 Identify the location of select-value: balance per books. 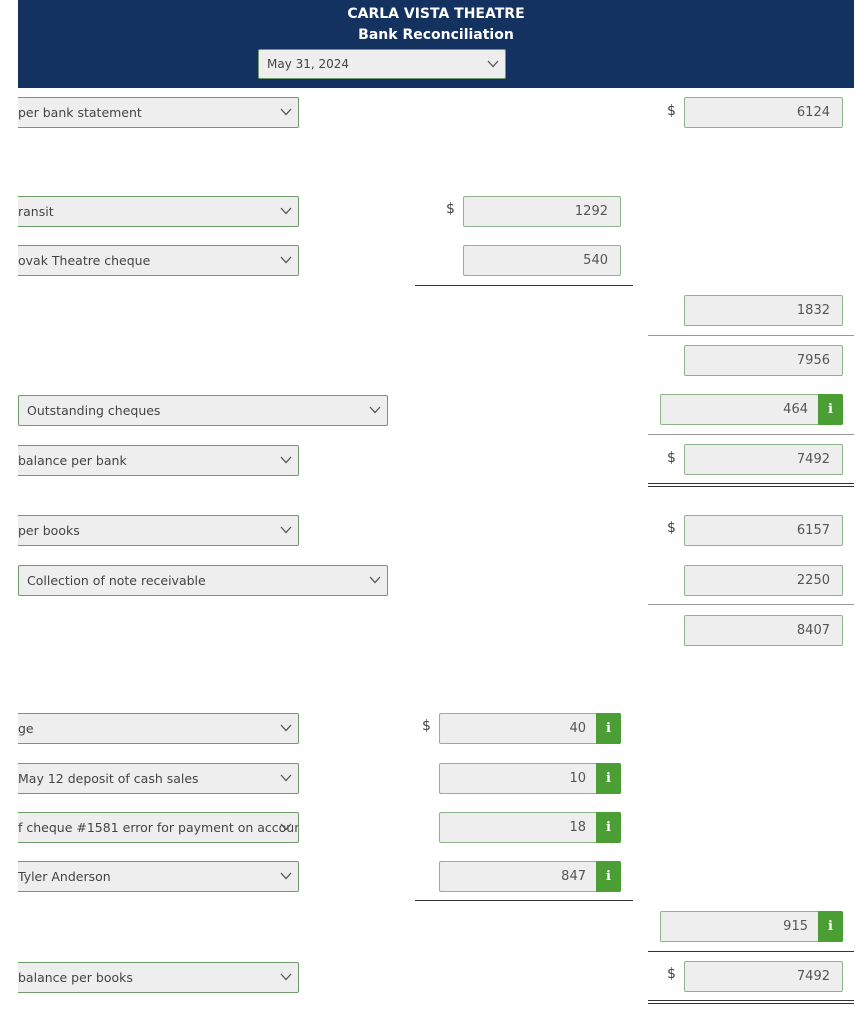
(75, 977).